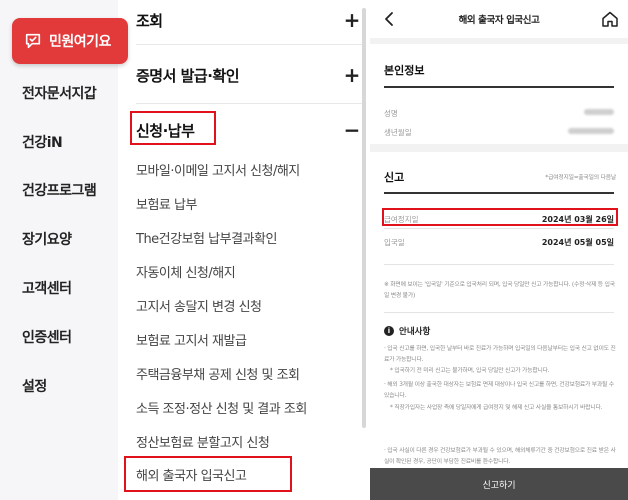  I want to click on identity-card: 본인정보 성명 생년월일, so click(499, 94).